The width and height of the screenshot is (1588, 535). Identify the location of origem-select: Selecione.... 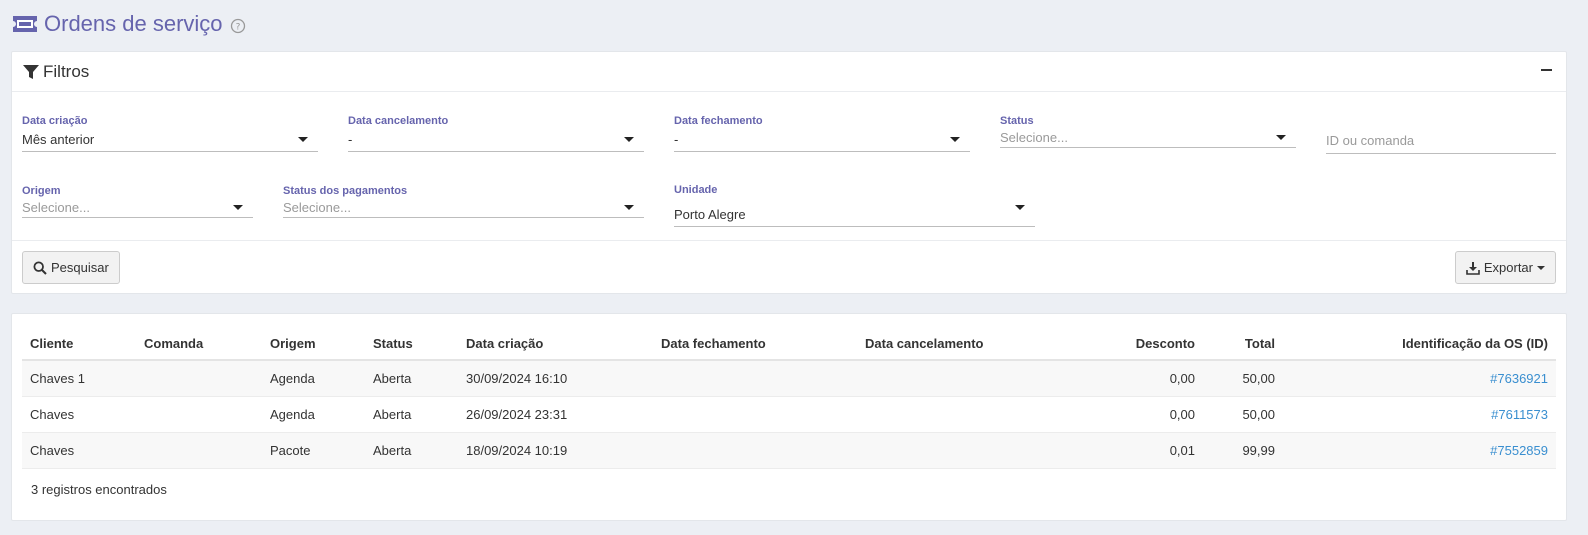
(137, 208).